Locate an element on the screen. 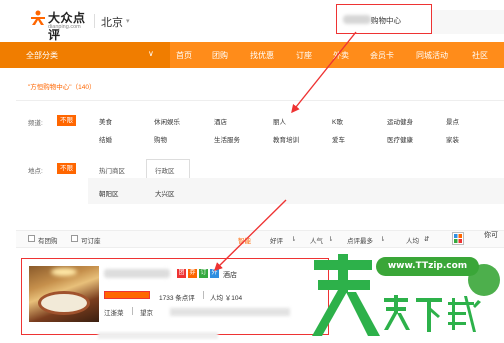 Image resolution: width=504 pixels, height=343 pixels. logo-domain: dianping.com is located at coordinates (64, 27).